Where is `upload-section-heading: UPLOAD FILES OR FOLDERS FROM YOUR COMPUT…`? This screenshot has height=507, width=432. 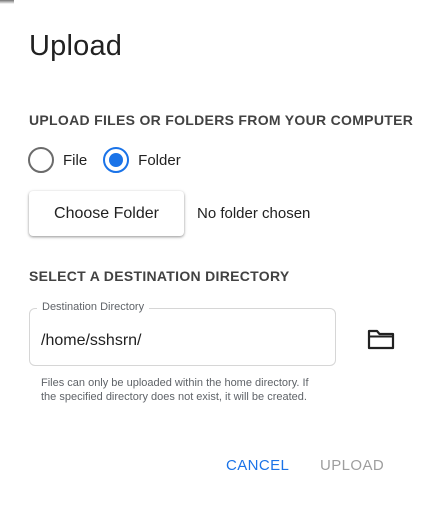
upload-section-heading: UPLOAD FILES OR FOLDERS FROM YOUR COMPUT… is located at coordinates (221, 120).